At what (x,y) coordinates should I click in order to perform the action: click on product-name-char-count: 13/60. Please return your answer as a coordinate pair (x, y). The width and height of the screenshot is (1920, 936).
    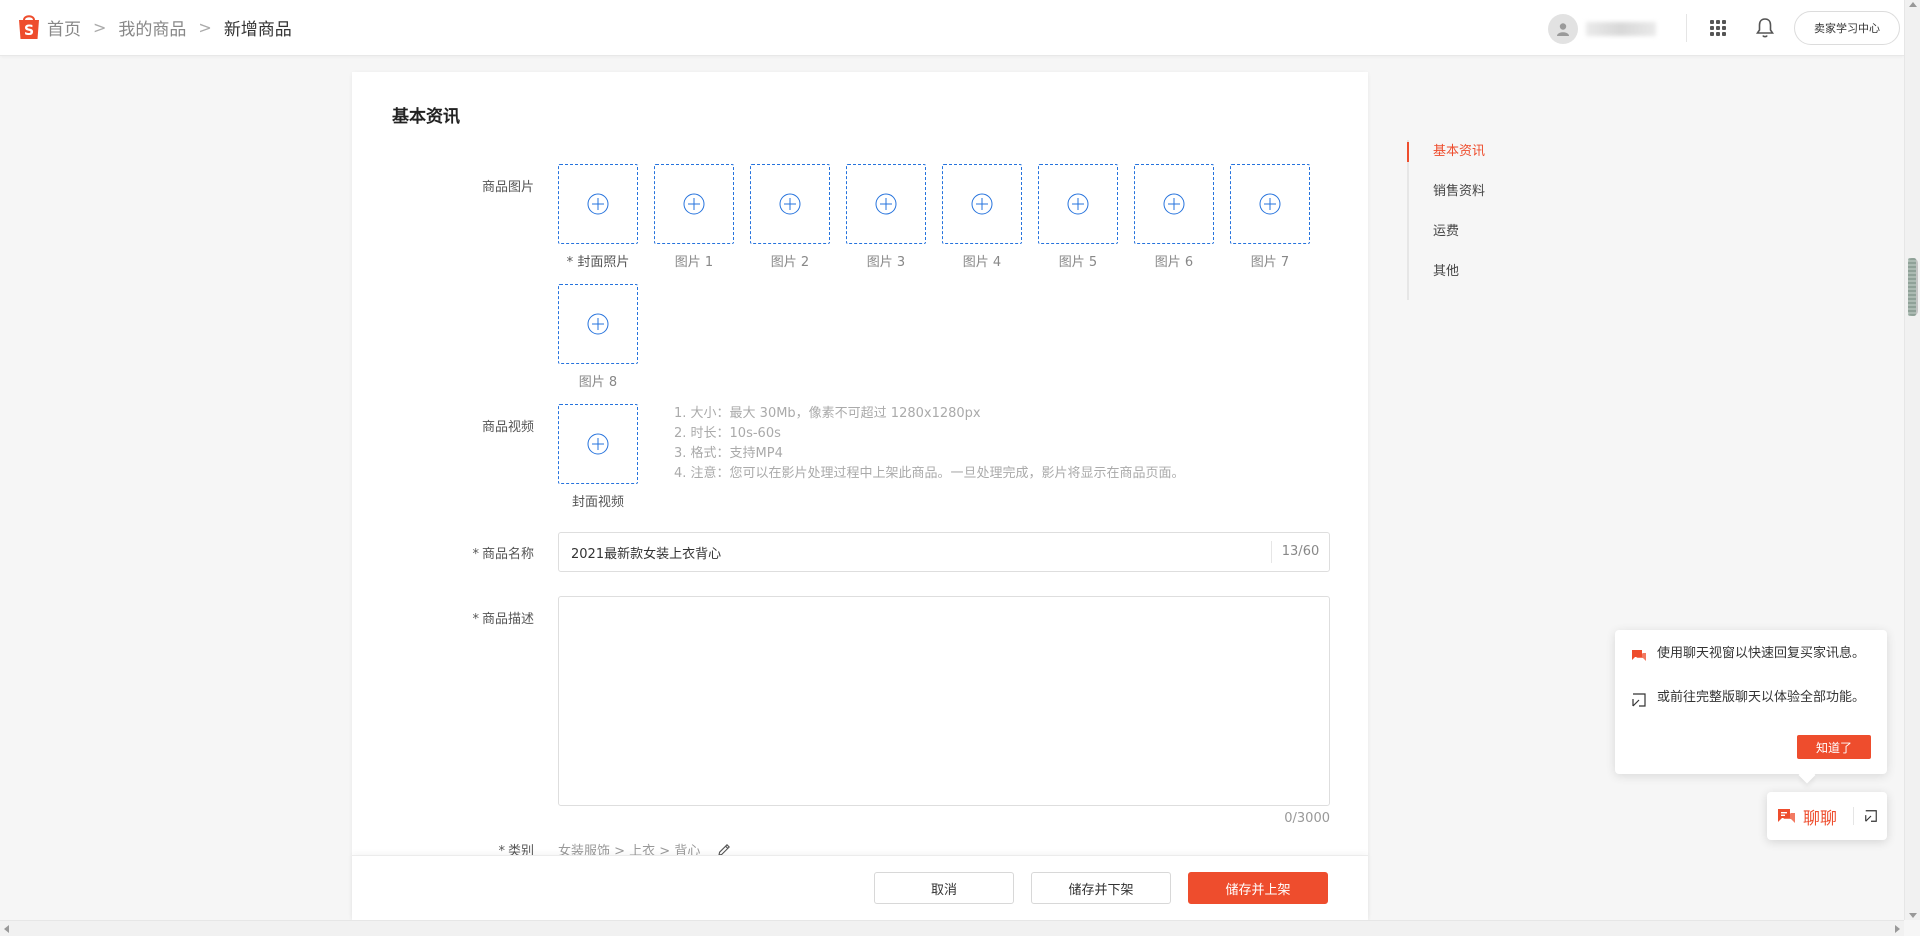
    Looking at the image, I should click on (1300, 552).